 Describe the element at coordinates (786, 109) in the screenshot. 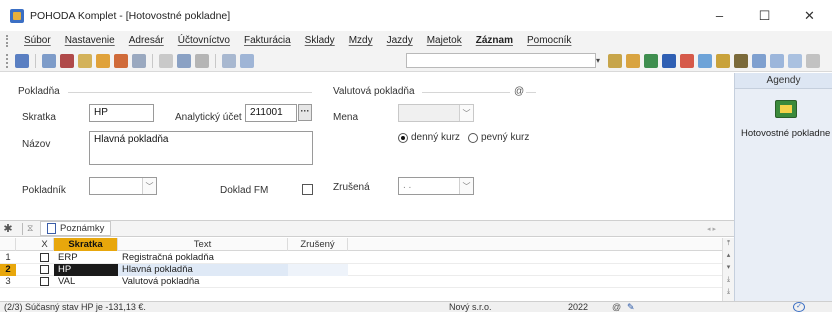

I see `cash-register-icon` at that location.